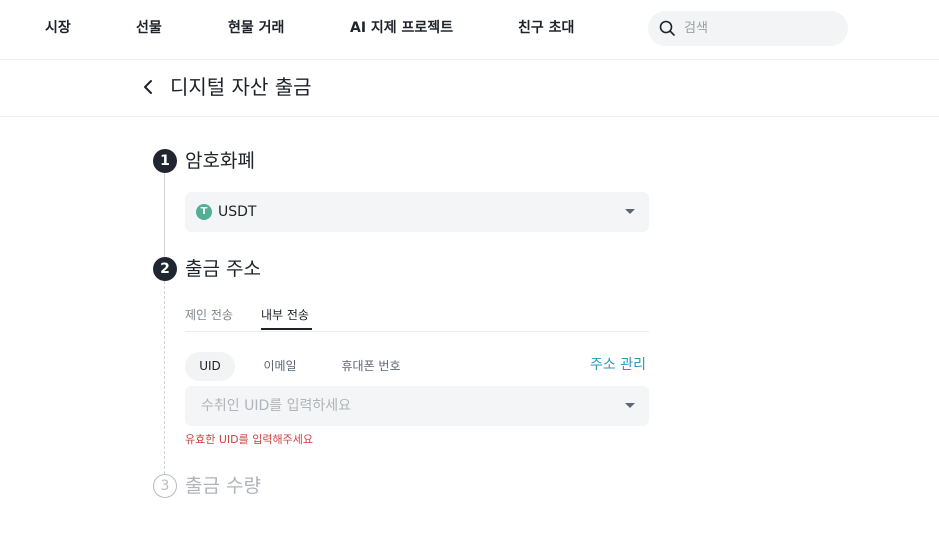 The height and width of the screenshot is (560, 939). I want to click on nav-item-ai-project: AI 지제 프로젝트, so click(401, 28).